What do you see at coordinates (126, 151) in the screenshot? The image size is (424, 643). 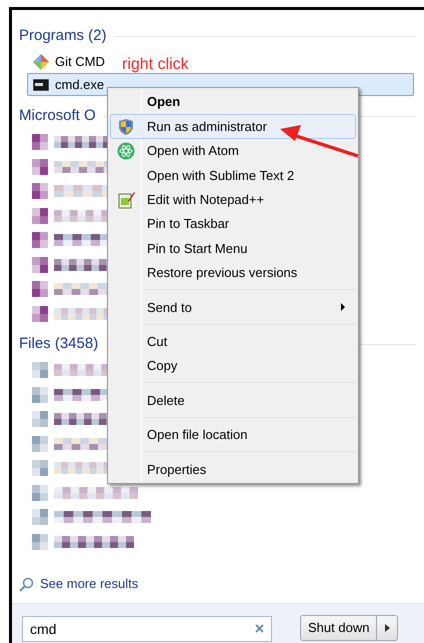 I see `atom-icon` at bounding box center [126, 151].